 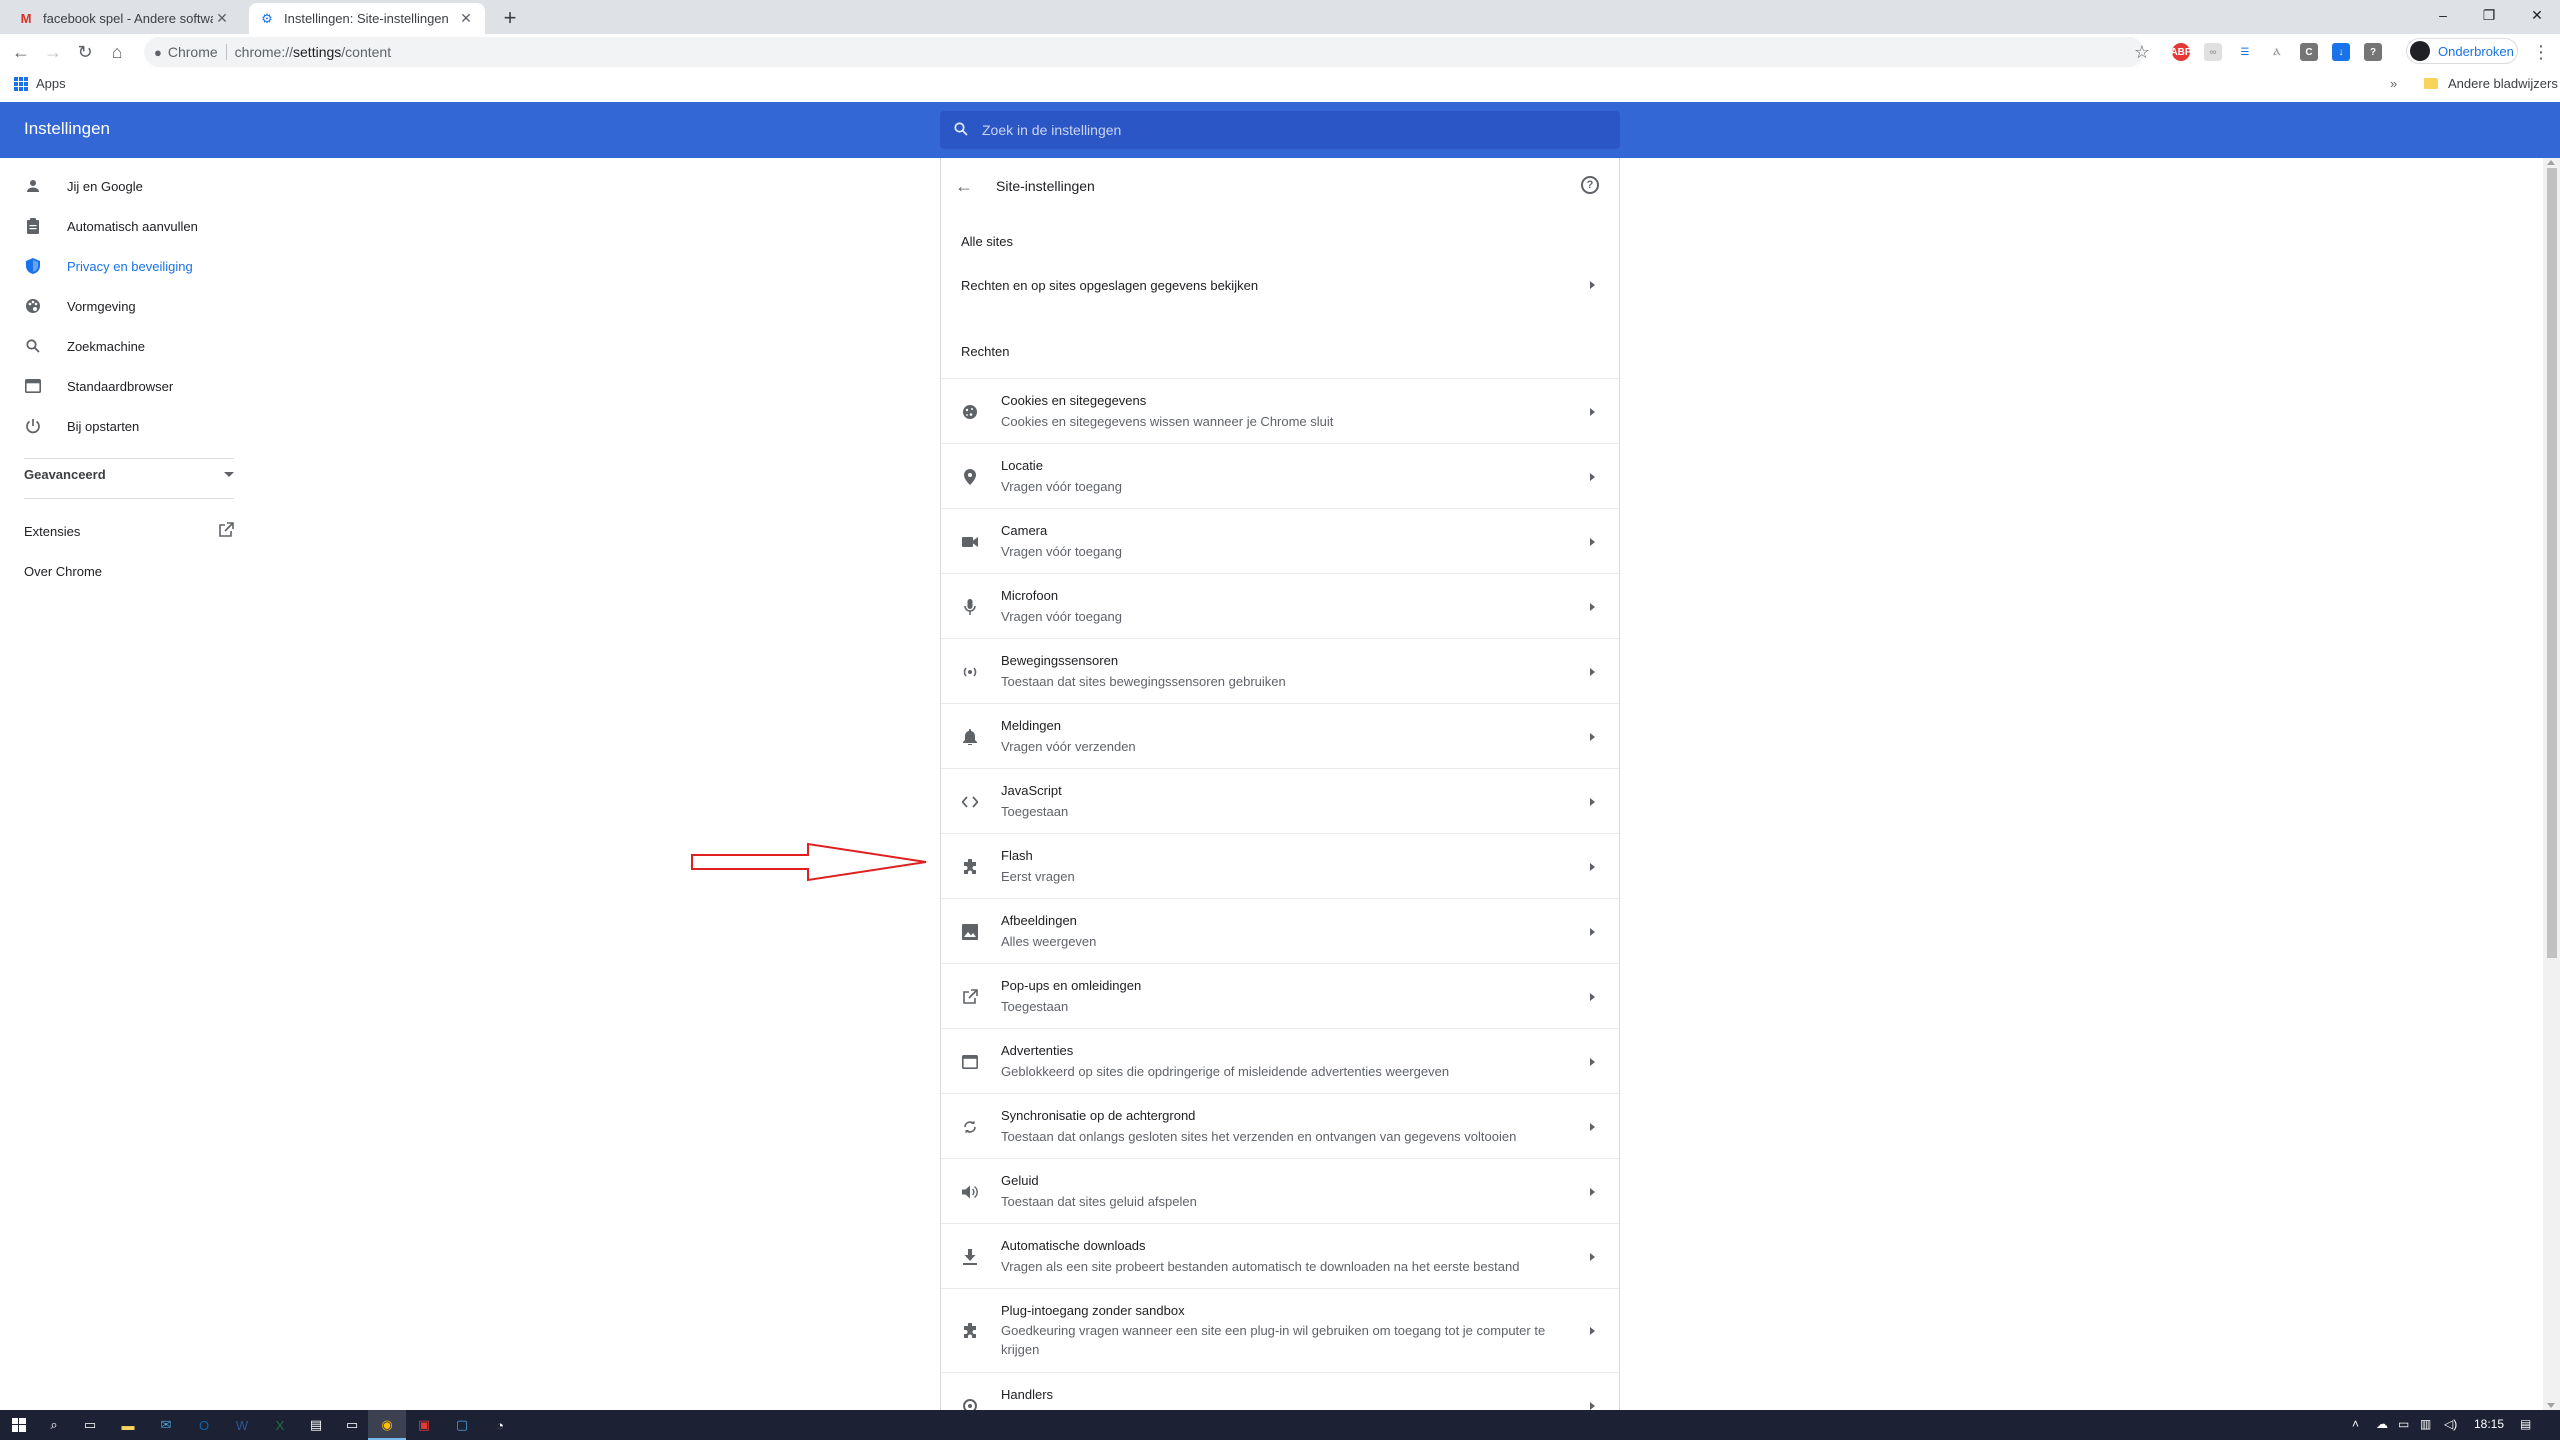 What do you see at coordinates (1280, 475) in the screenshot?
I see `permission-row-locatie: Locatie Vragen vóór toegang` at bounding box center [1280, 475].